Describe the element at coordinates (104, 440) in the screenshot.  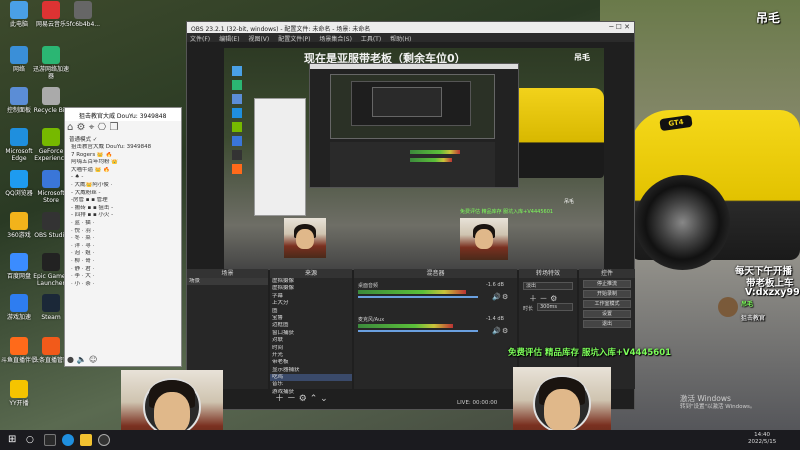
I see `obs-icon` at that location.